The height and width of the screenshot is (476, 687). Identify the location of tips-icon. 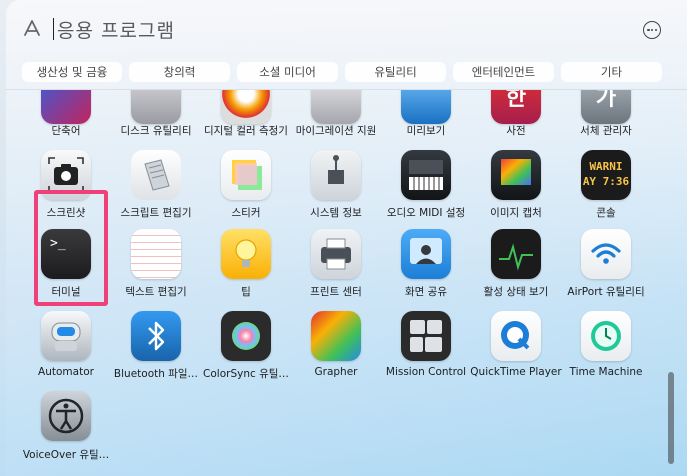
(246, 254).